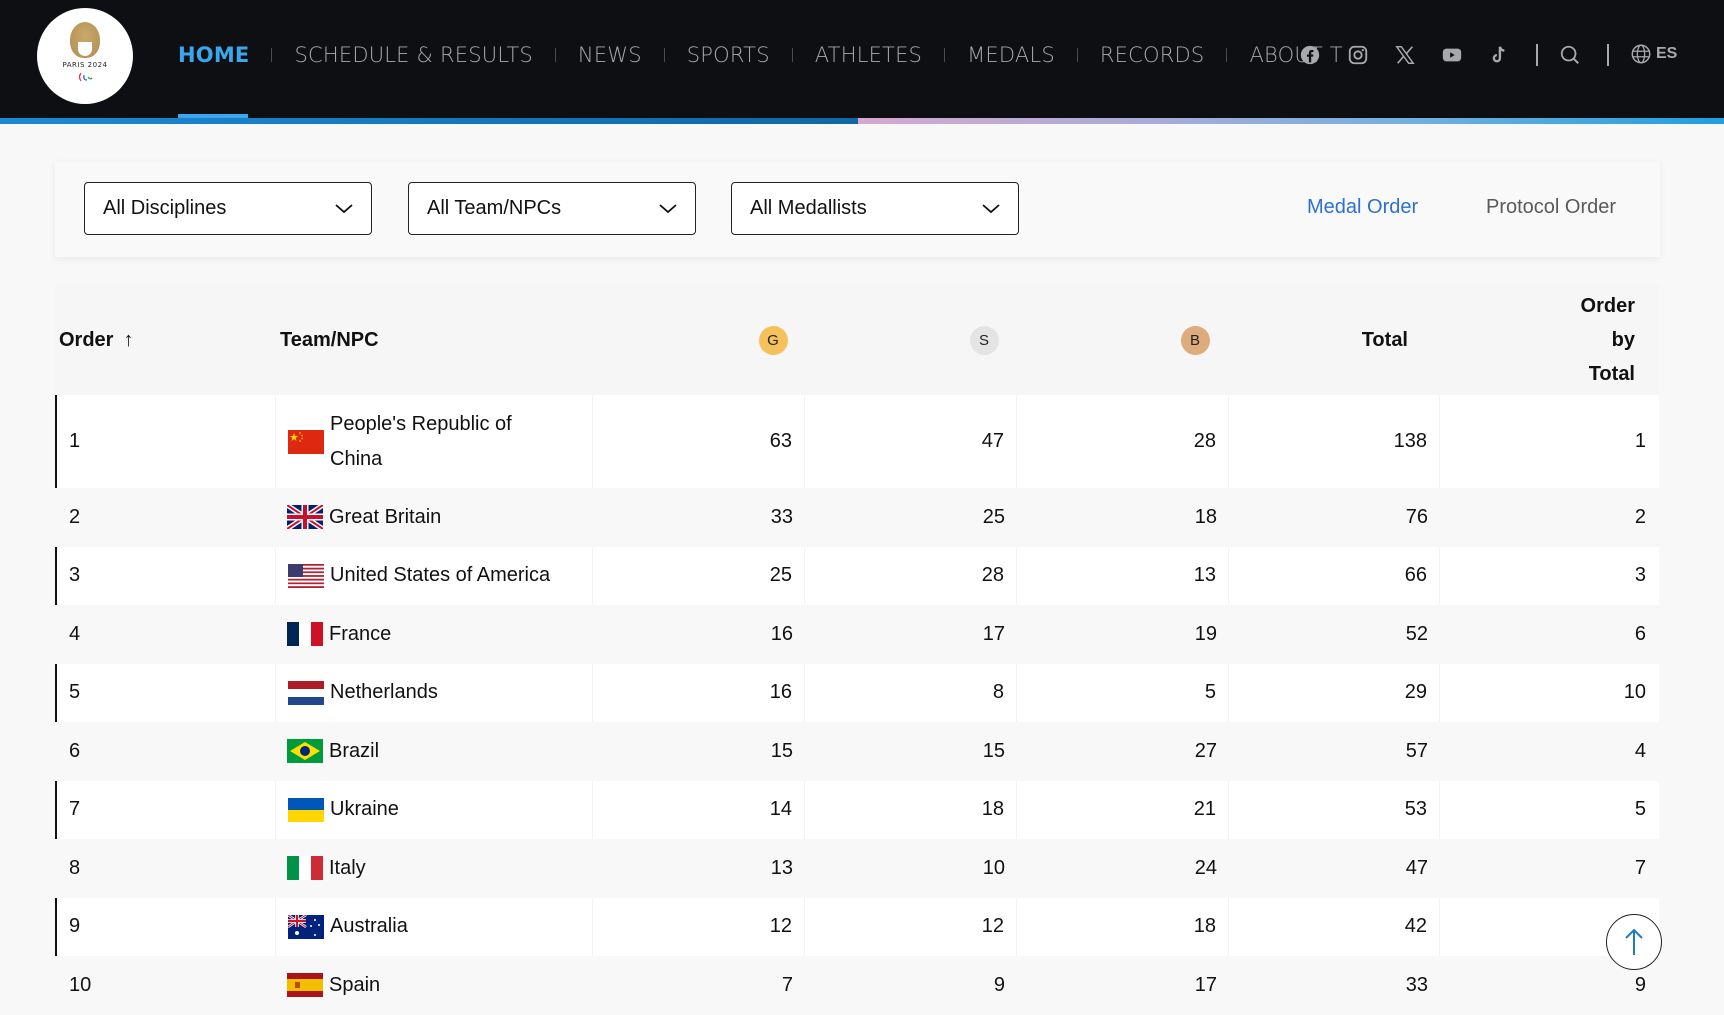 The height and width of the screenshot is (1015, 1724). I want to click on nav-item-sports: SPORTS, so click(728, 55).